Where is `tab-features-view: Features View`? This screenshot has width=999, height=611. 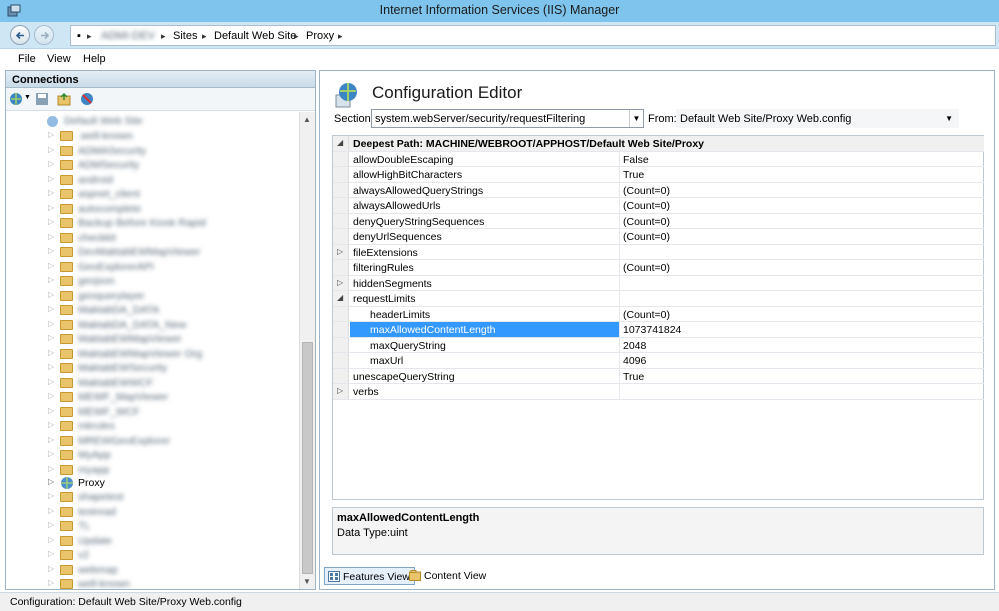 tab-features-view: Features View is located at coordinates (369, 576).